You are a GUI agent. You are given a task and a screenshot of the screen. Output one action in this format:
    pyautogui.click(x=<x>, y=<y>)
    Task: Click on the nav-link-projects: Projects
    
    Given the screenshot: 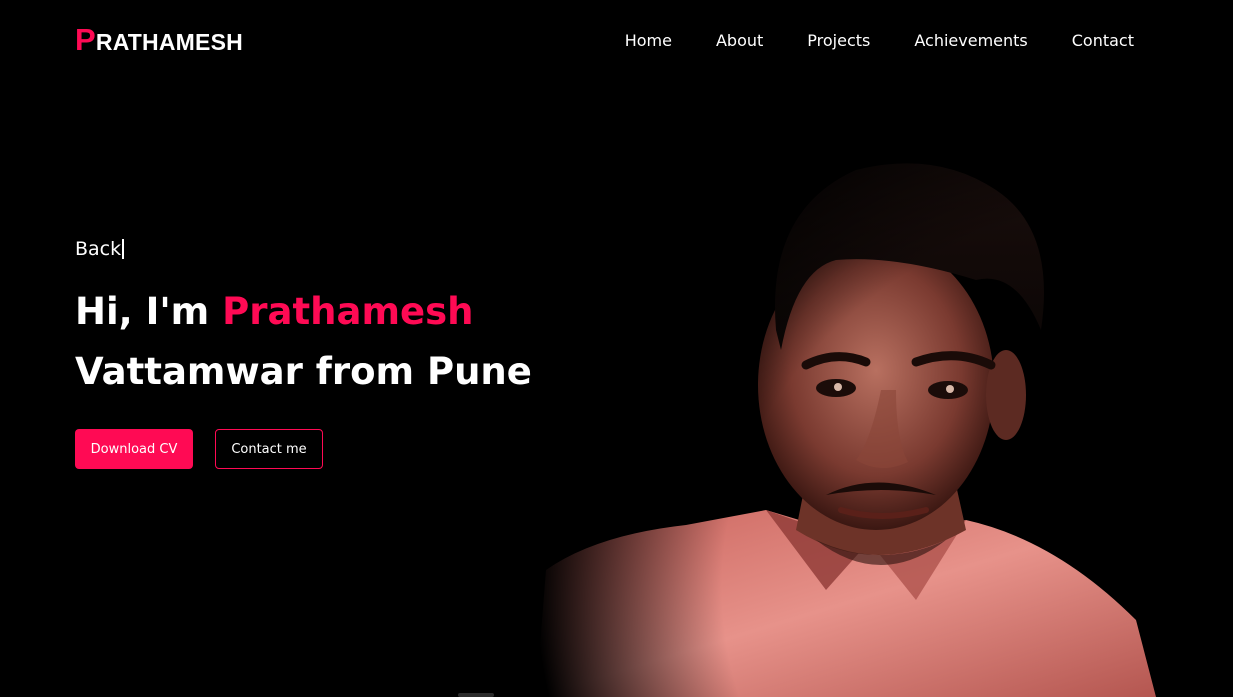 What is the action you would take?
    pyautogui.click(x=838, y=40)
    